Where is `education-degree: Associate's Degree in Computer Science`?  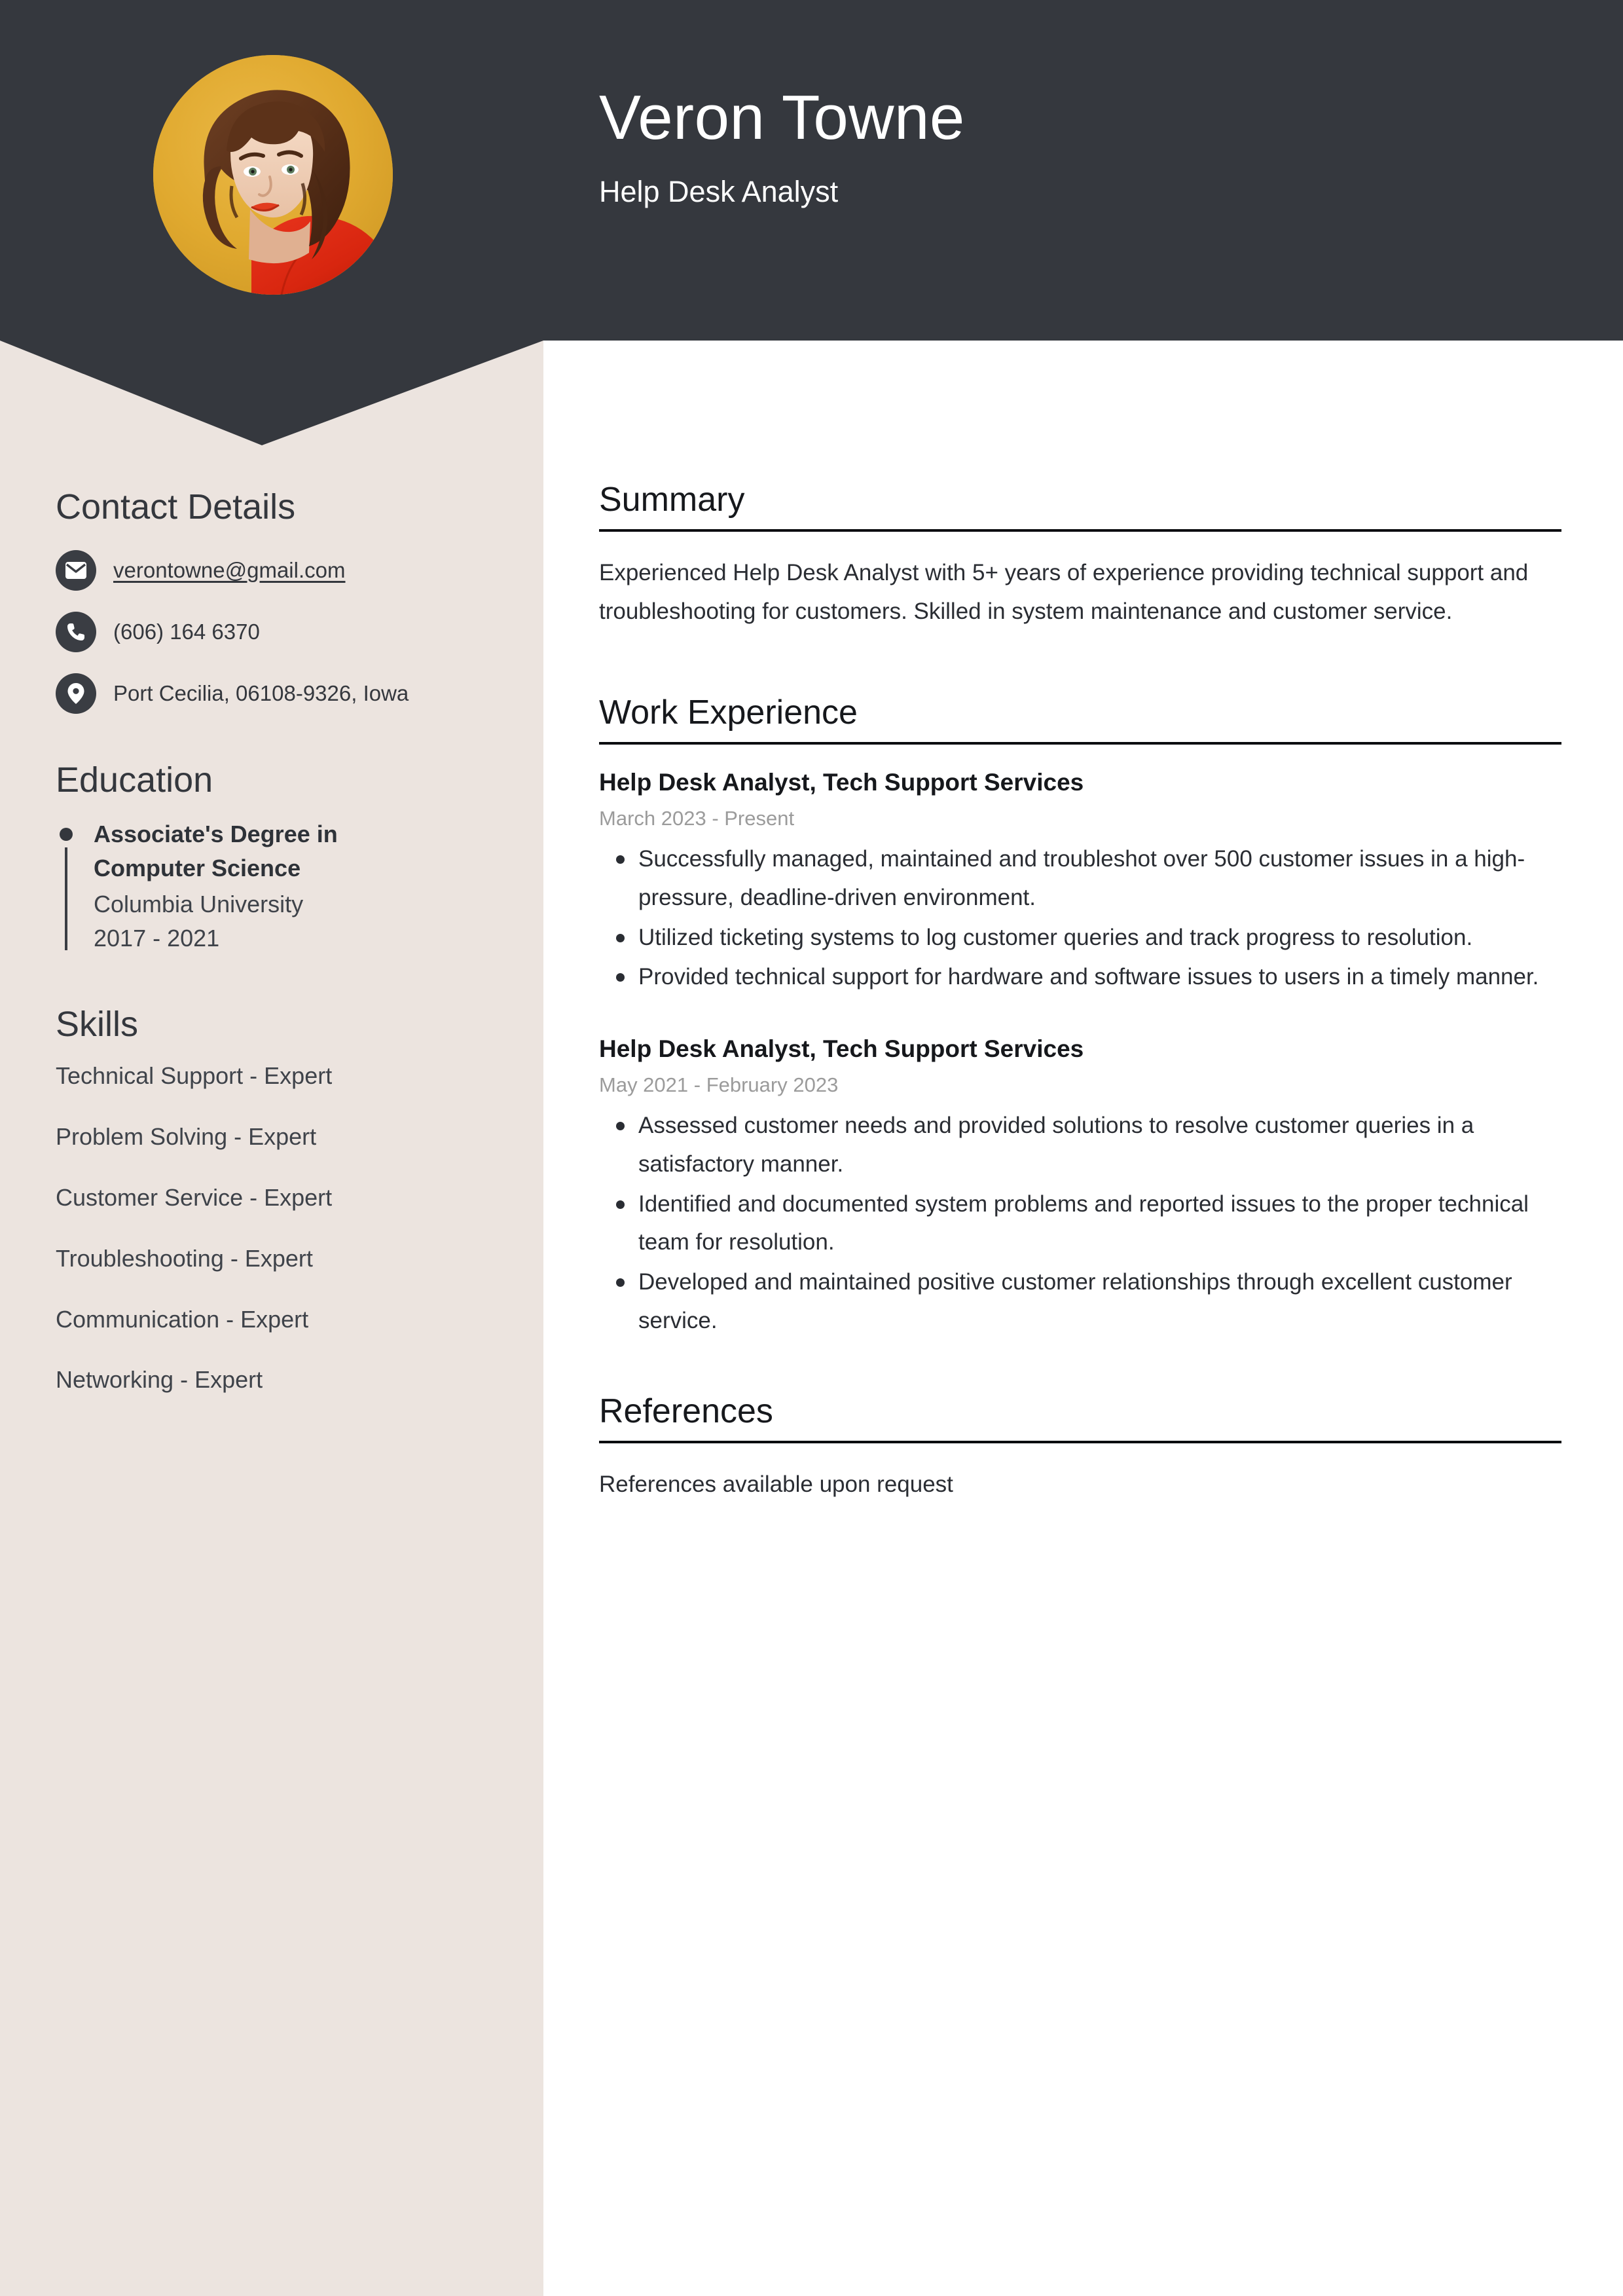
education-degree: Associate's Degree in Computer Science is located at coordinates (216, 851).